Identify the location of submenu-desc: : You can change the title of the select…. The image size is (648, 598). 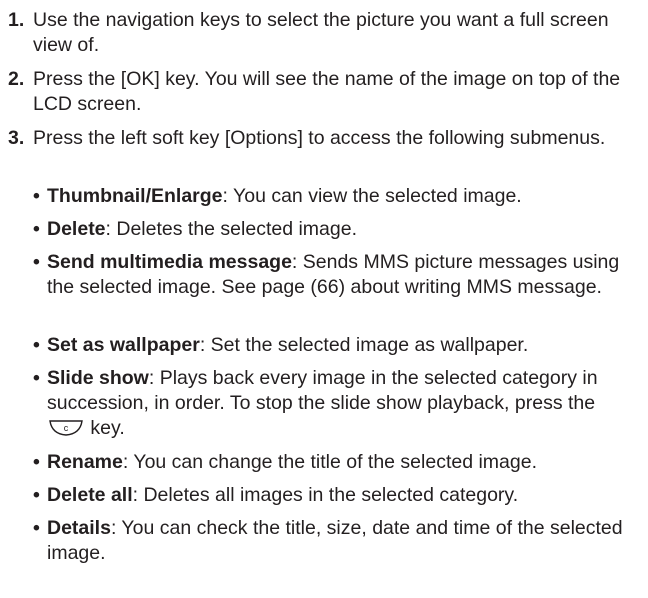
(330, 462).